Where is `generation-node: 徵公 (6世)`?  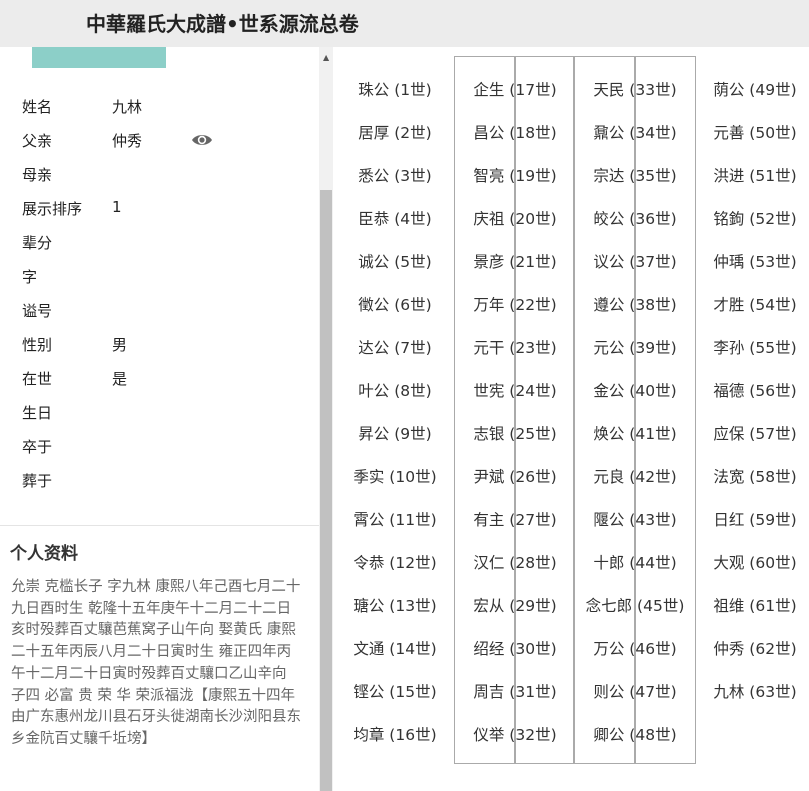
generation-node: 徵公 (6世) is located at coordinates (394, 304).